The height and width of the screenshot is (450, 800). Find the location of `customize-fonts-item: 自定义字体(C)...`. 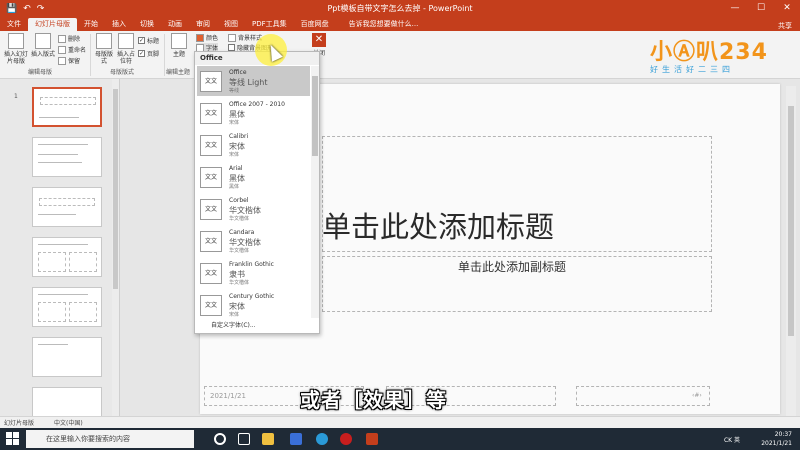

customize-fonts-item: 自定义字体(C)... is located at coordinates (233, 324).